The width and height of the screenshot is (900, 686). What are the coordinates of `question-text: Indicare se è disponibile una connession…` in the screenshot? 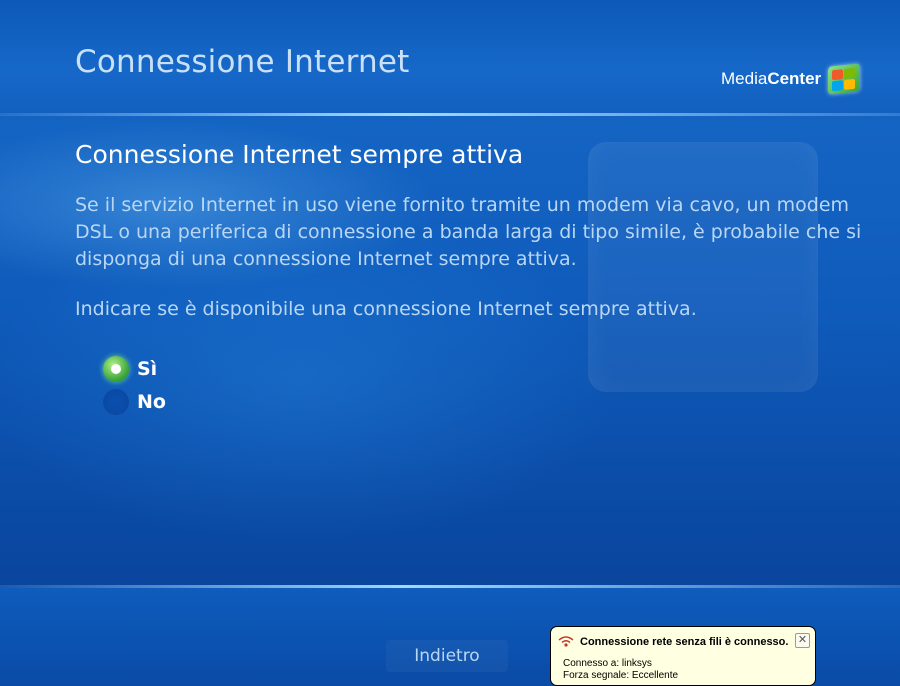 It's located at (386, 309).